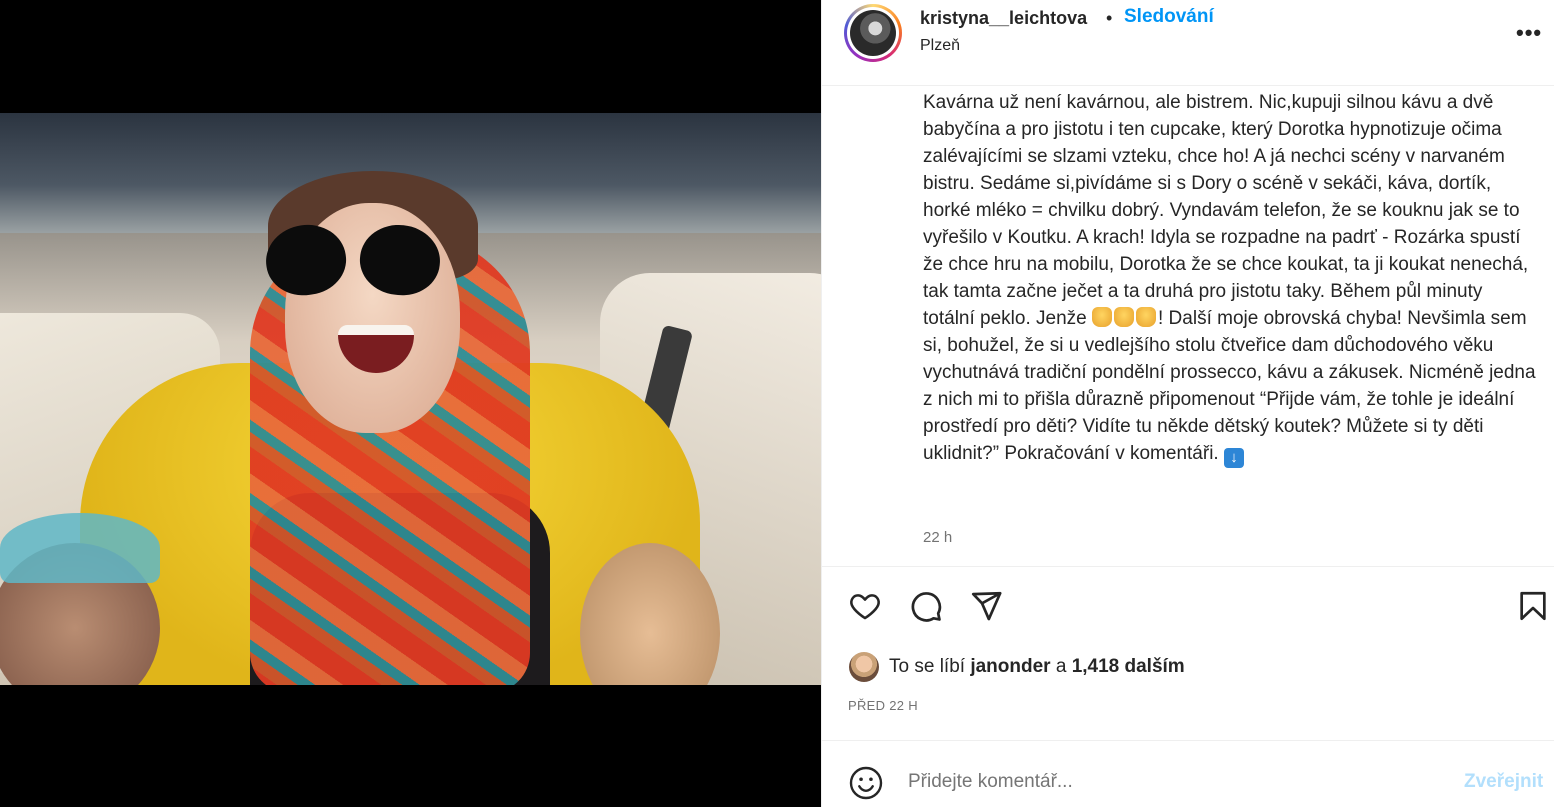  What do you see at coordinates (1003, 18) in the screenshot?
I see `username-link: kristyna__leichtova` at bounding box center [1003, 18].